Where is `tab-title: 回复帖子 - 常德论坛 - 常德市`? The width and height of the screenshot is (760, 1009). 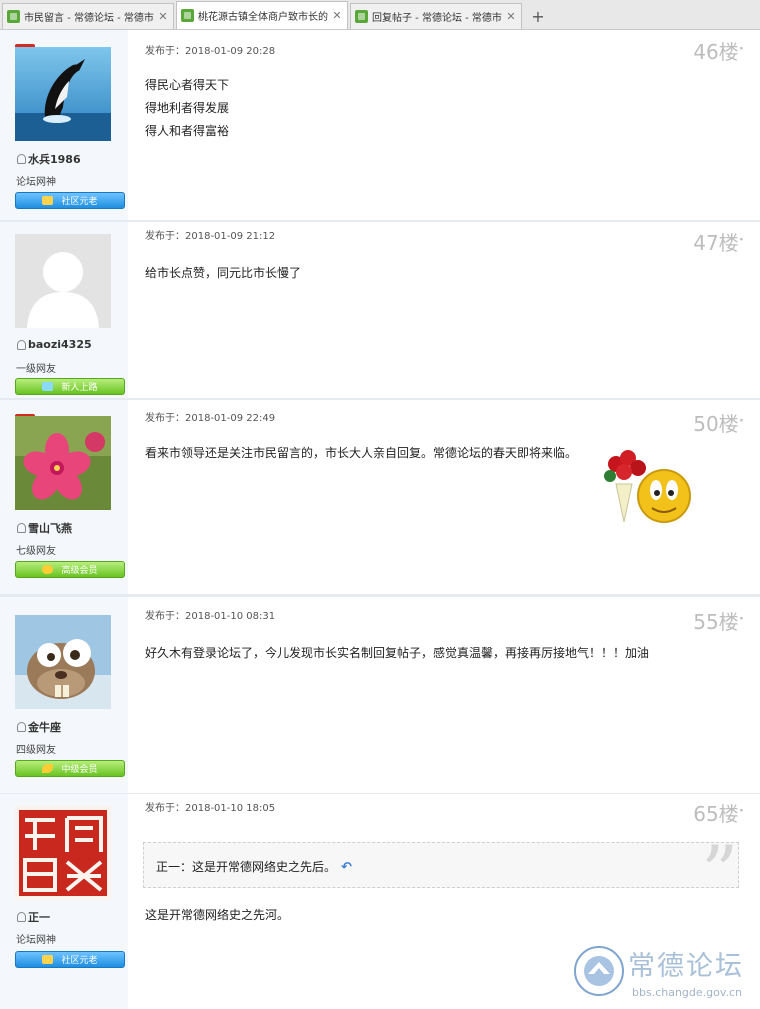 tab-title: 回复帖子 - 常德论坛 - 常德市 is located at coordinates (437, 18).